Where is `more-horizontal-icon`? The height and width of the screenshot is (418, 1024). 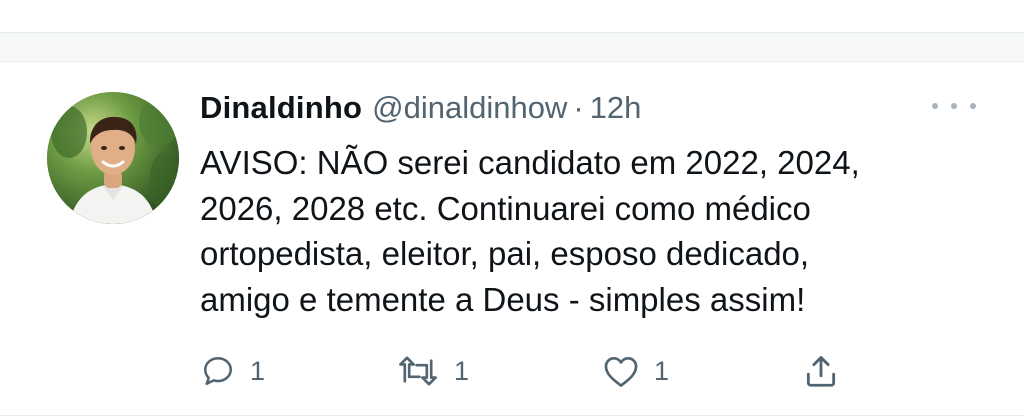 more-horizontal-icon is located at coordinates (954, 106).